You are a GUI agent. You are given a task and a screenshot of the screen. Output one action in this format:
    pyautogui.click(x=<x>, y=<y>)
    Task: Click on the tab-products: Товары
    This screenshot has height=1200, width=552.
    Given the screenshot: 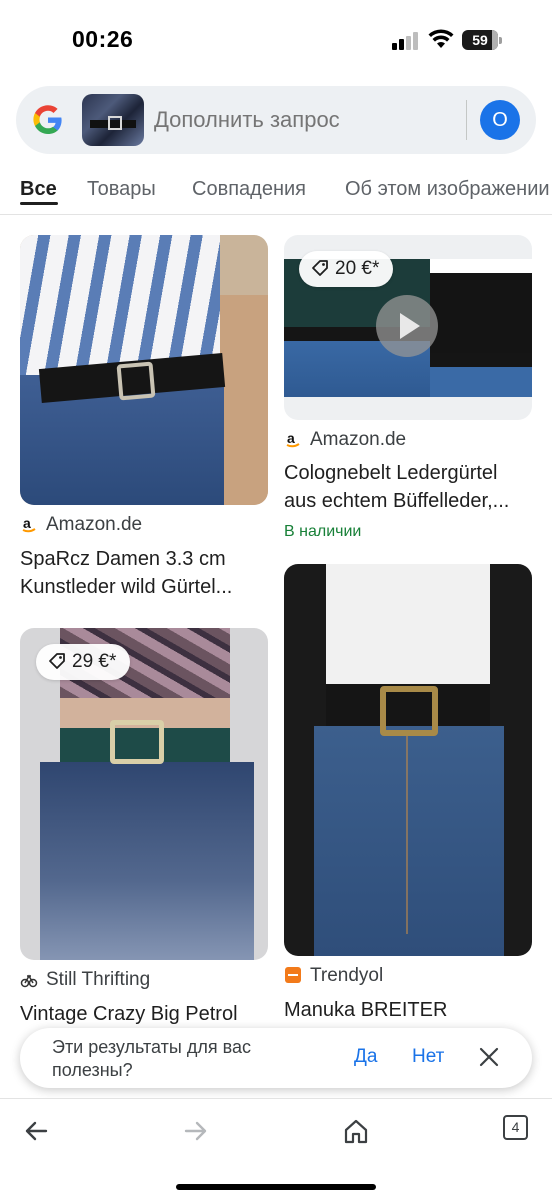 What is the action you would take?
    pyautogui.click(x=121, y=189)
    